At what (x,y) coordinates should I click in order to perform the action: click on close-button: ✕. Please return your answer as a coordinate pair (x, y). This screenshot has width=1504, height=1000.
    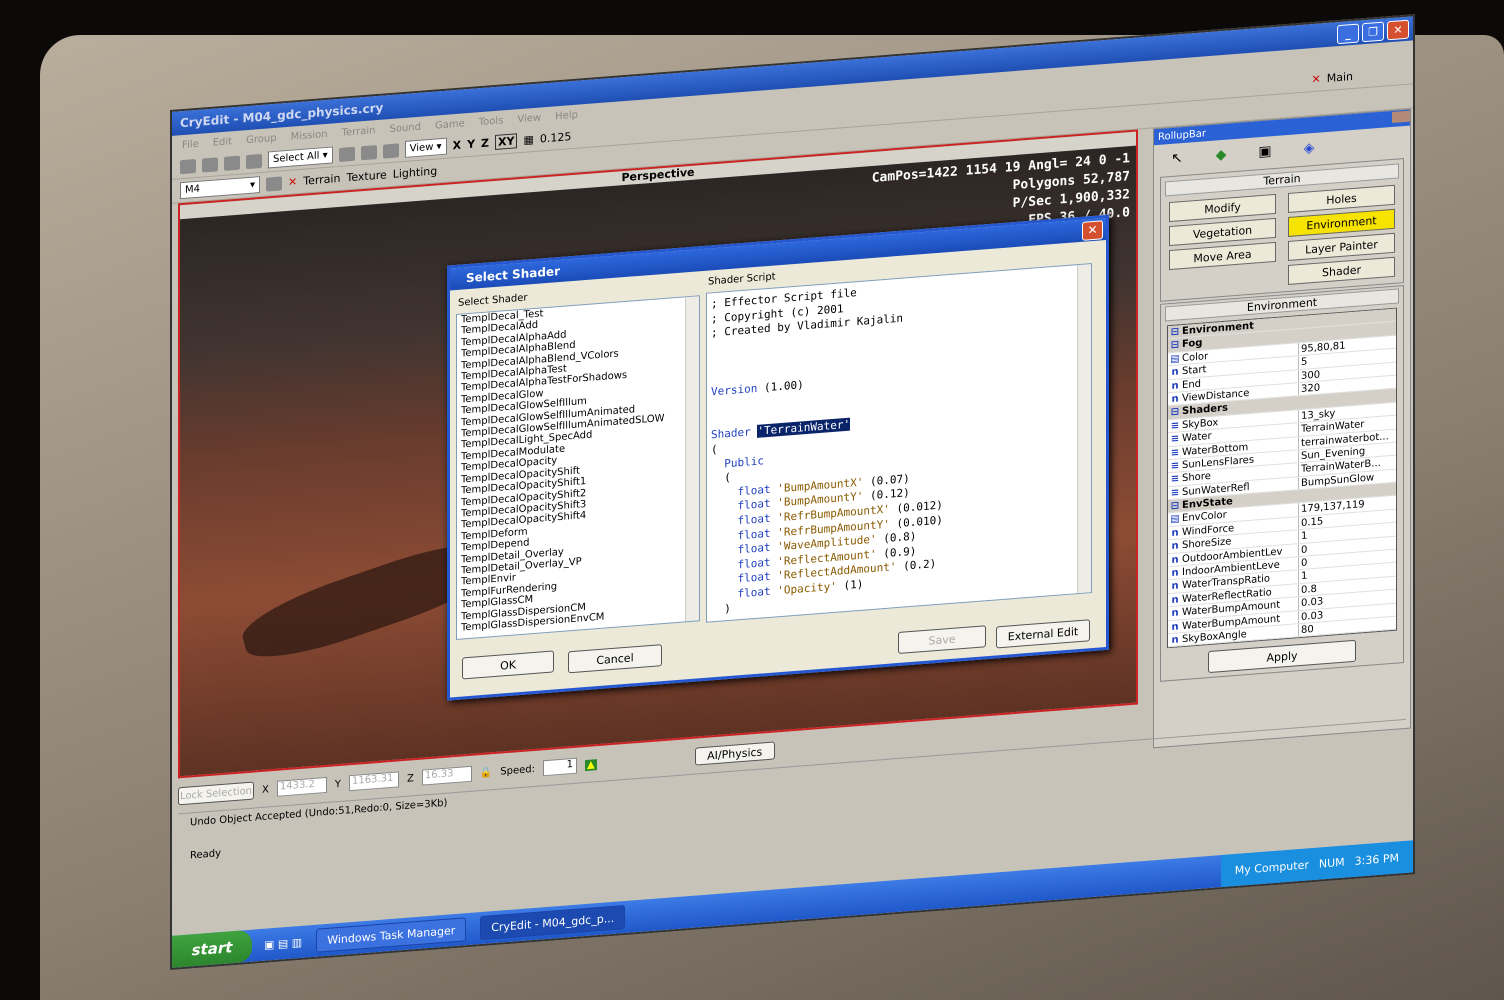
    Looking at the image, I should click on (1398, 29).